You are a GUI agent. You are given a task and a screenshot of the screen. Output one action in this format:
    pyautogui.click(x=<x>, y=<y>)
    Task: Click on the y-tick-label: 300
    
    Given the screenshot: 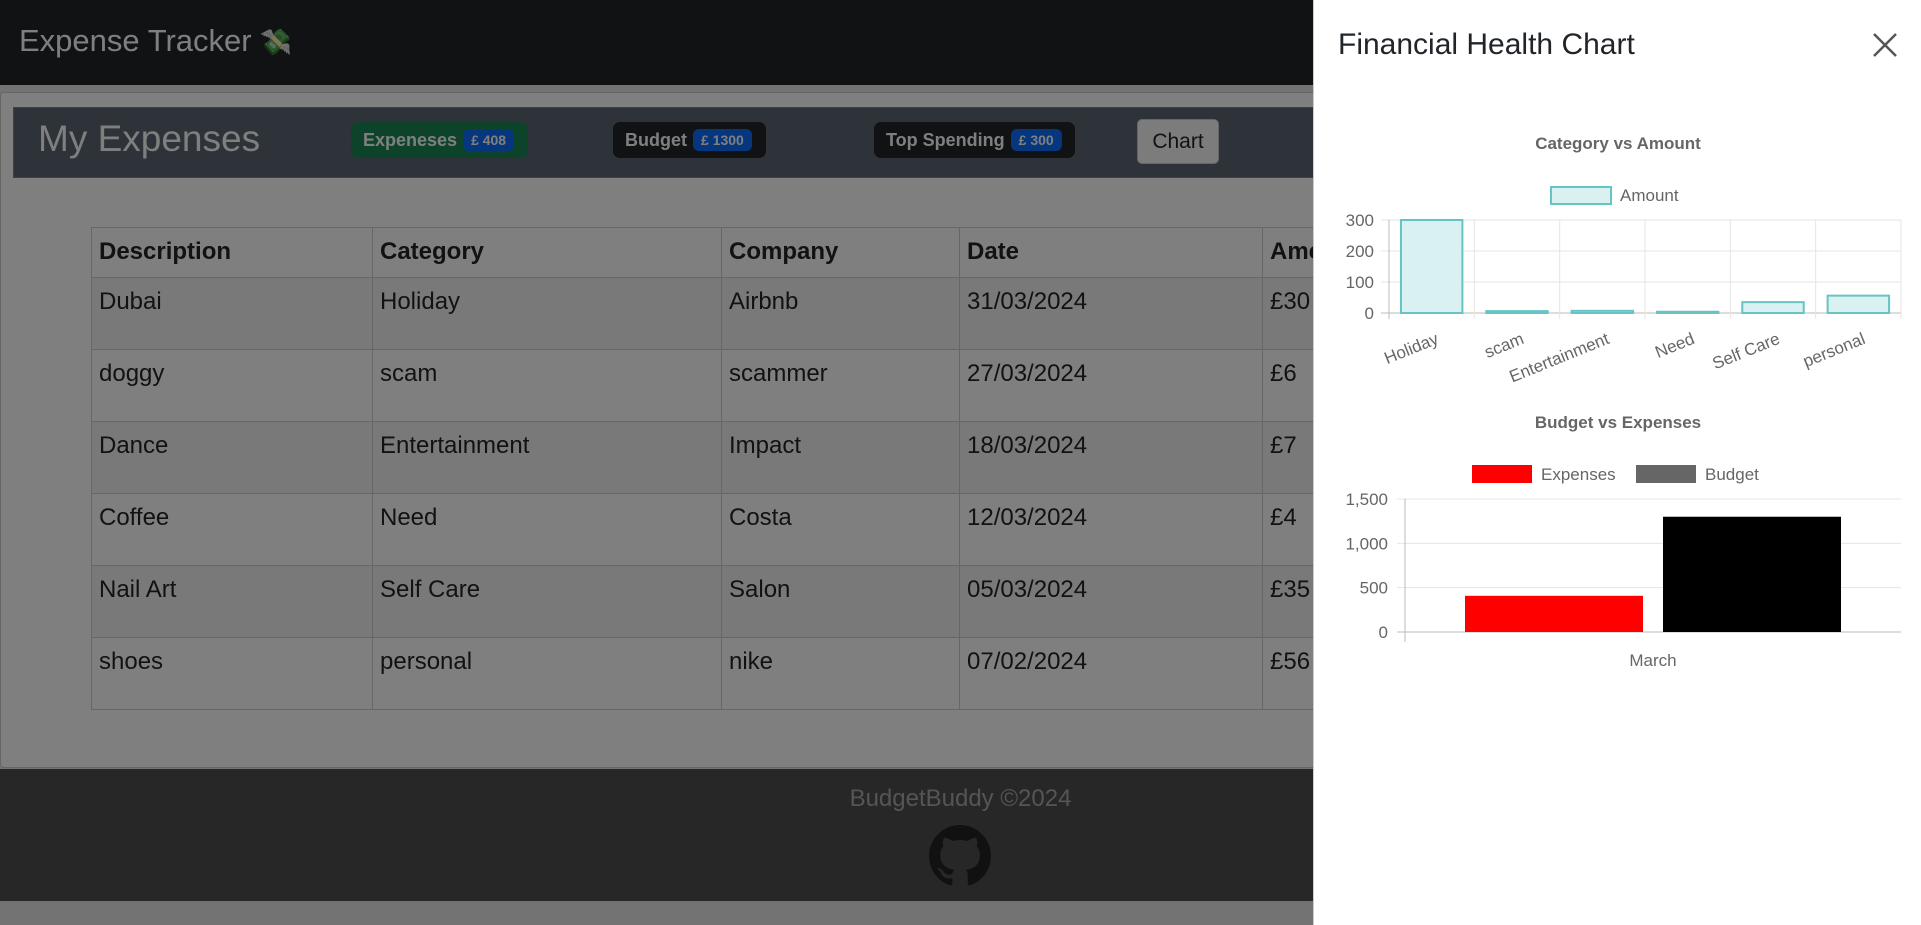 What is the action you would take?
    pyautogui.click(x=1360, y=220)
    